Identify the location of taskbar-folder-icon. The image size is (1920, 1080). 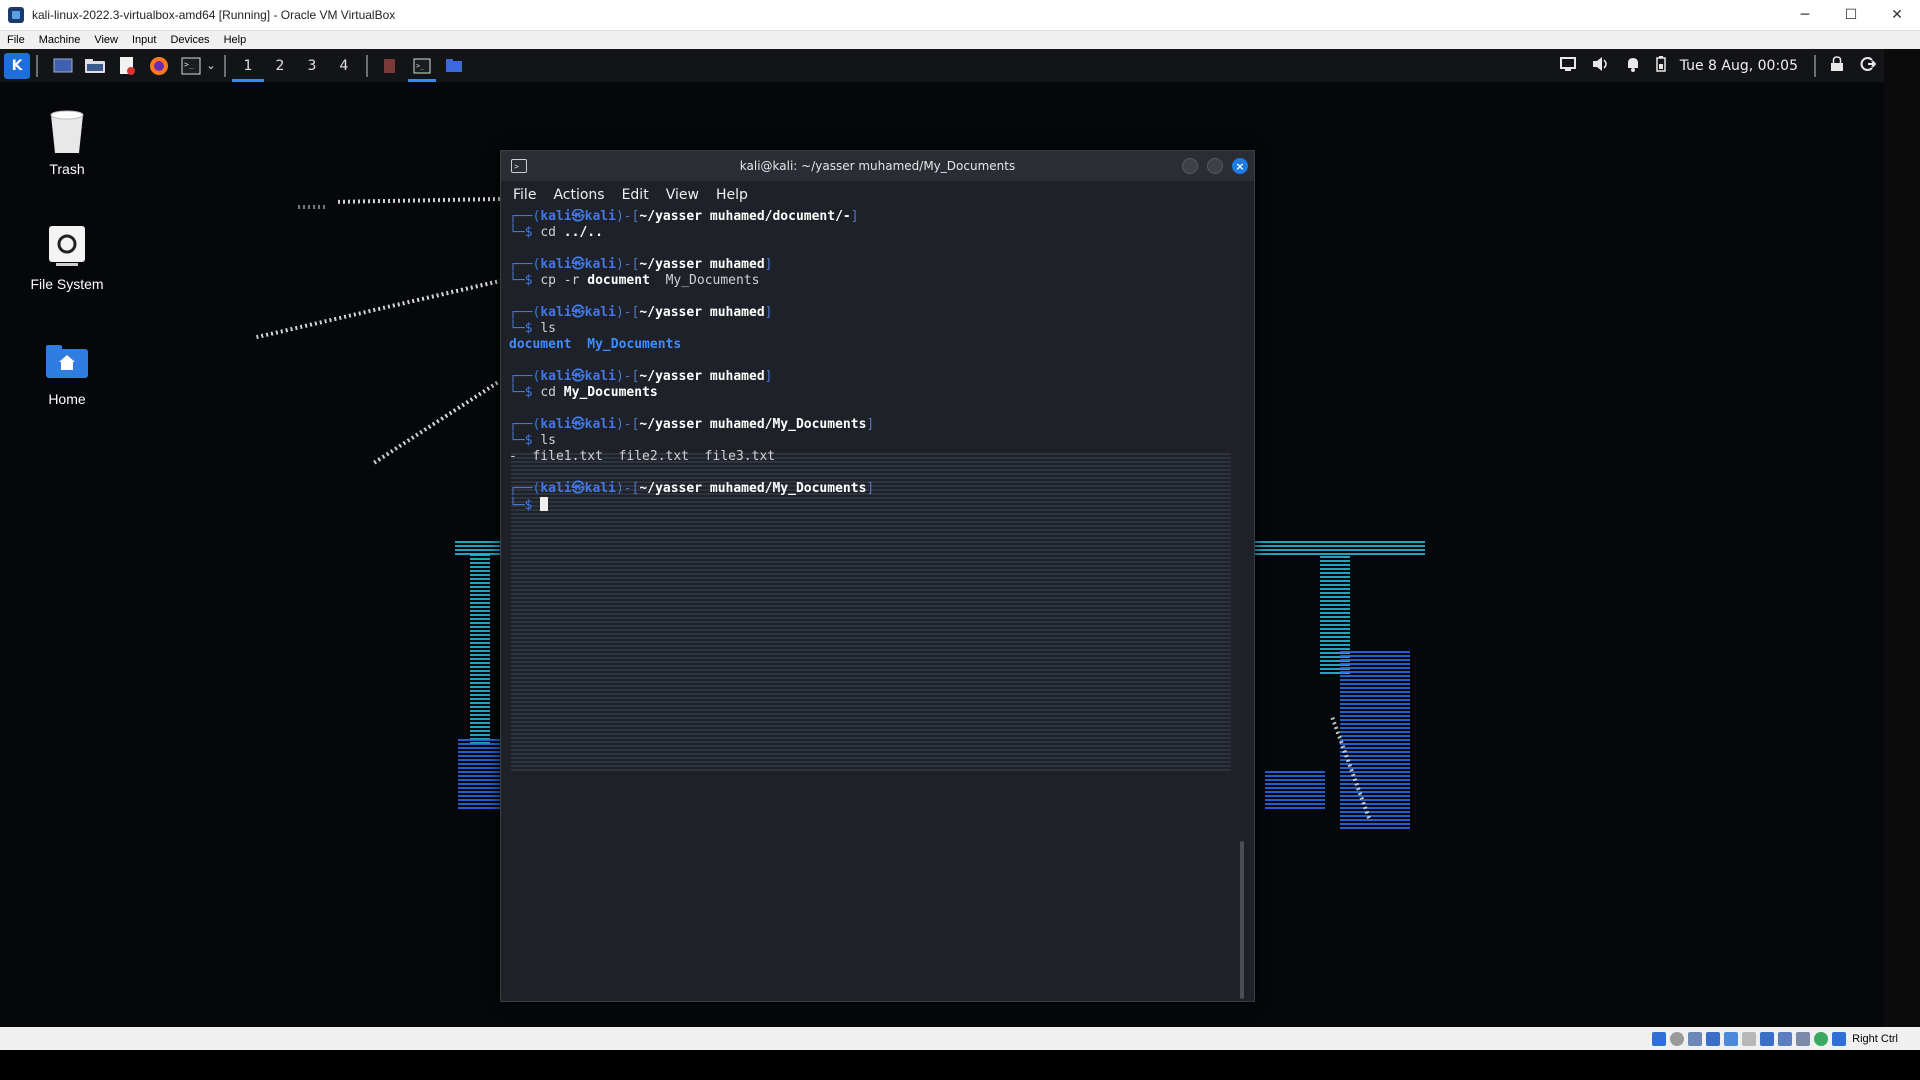
(454, 65).